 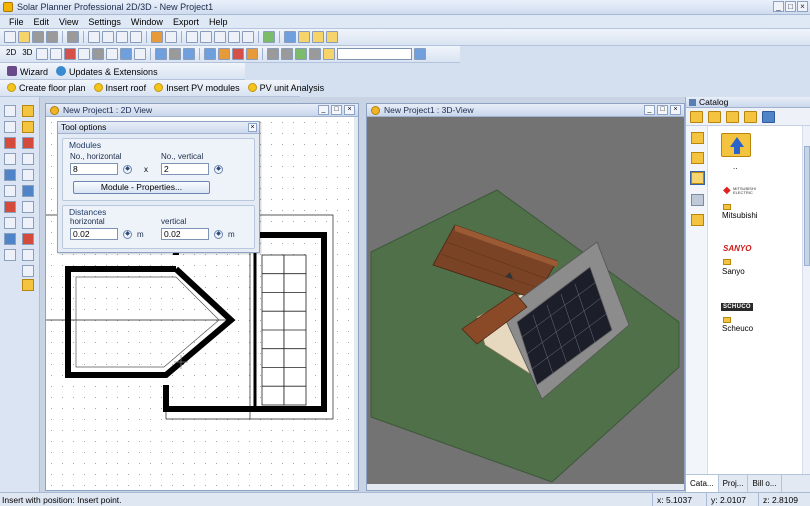 What do you see at coordinates (304, 37) in the screenshot?
I see `pointer-icon` at bounding box center [304, 37].